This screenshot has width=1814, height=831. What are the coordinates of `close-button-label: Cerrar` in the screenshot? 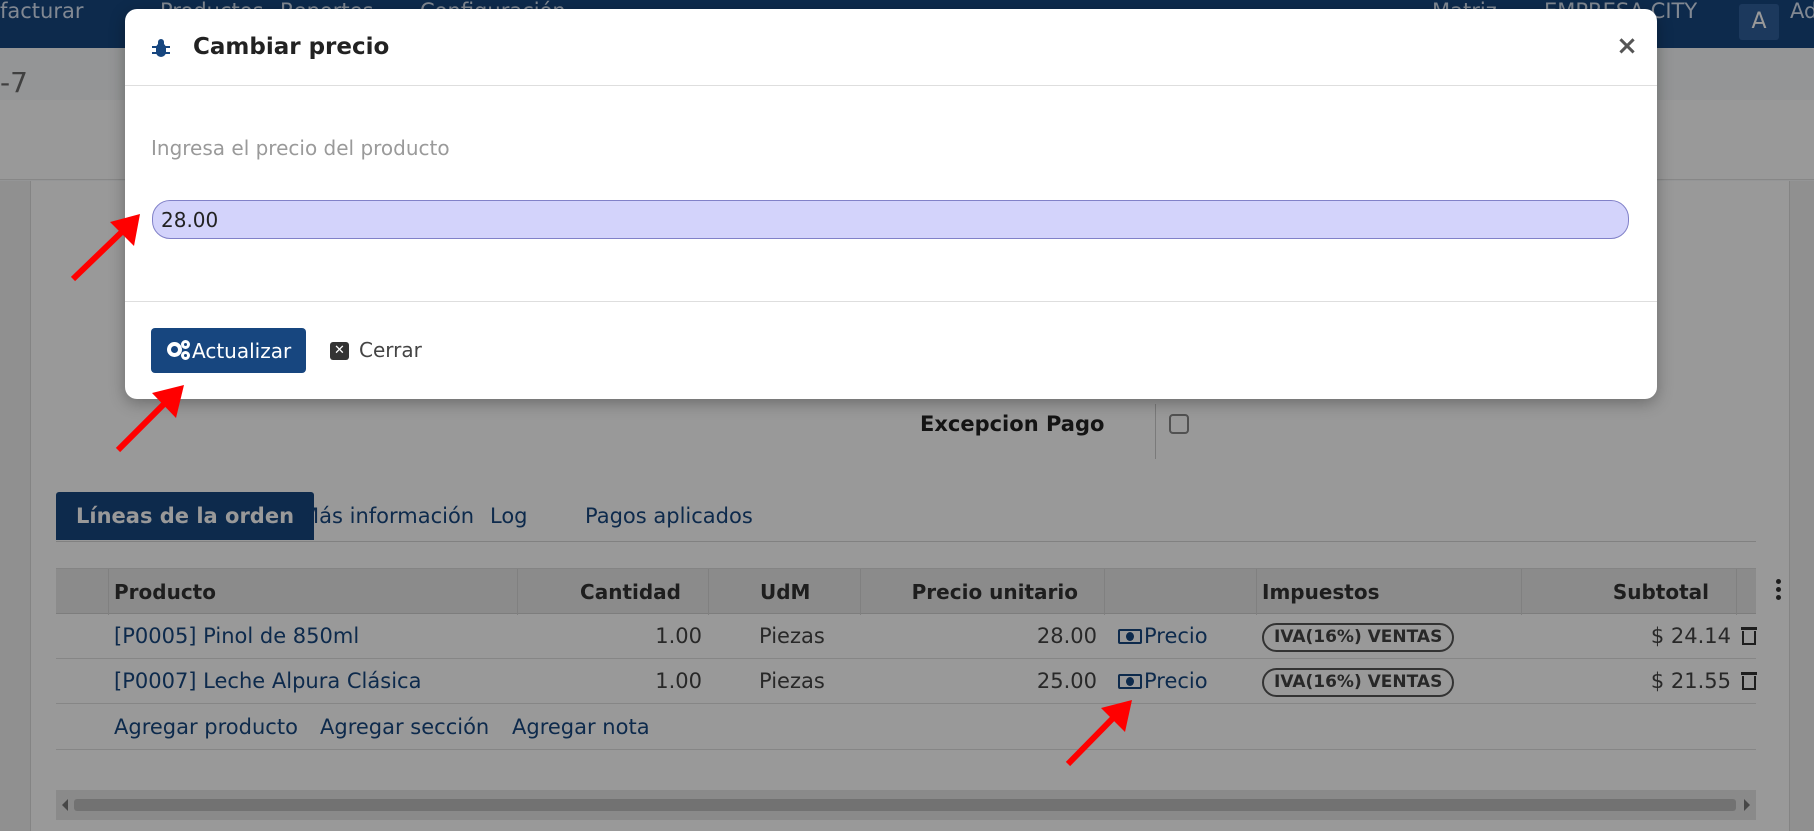 It's located at (390, 350).